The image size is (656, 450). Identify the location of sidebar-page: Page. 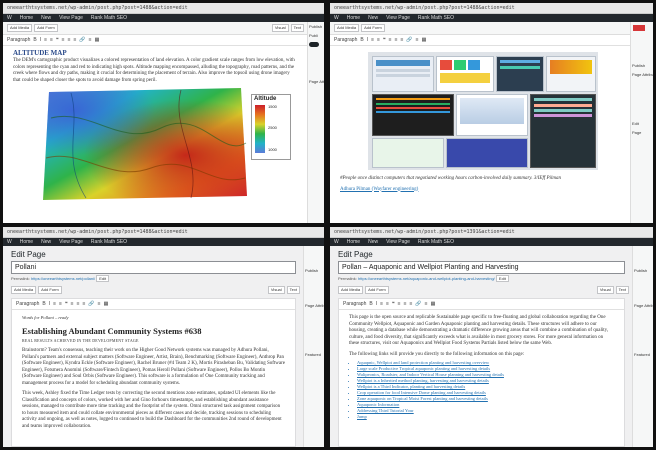
(642, 132).